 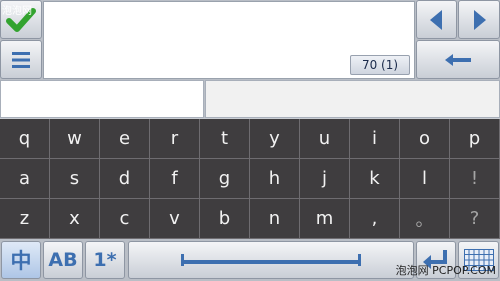 I want to click on key-0-5: y, so click(x=275, y=139).